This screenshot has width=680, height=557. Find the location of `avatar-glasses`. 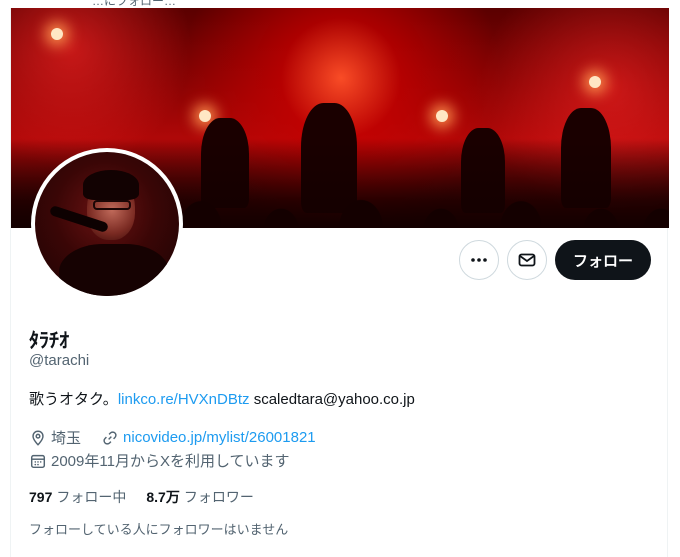

avatar-glasses is located at coordinates (112, 205).